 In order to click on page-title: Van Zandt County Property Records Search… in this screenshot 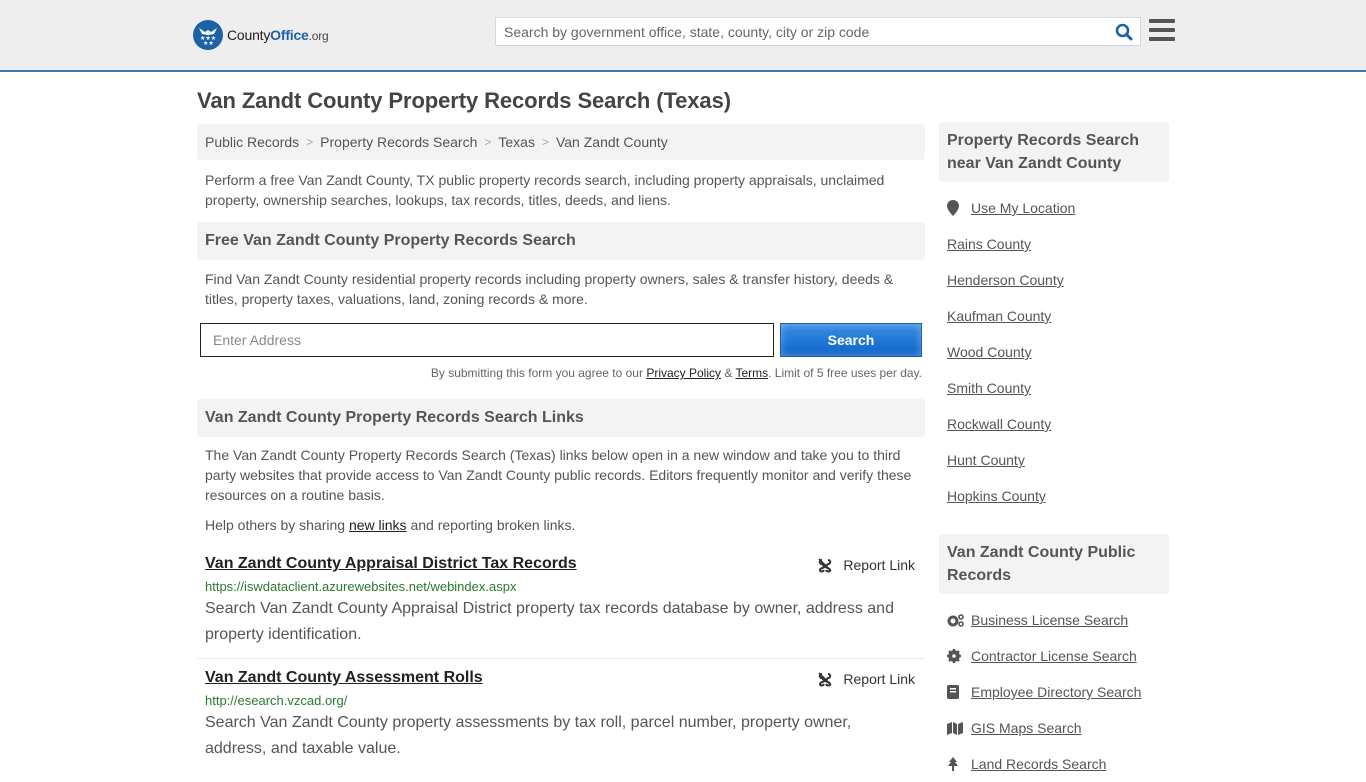, I will do `click(464, 100)`.